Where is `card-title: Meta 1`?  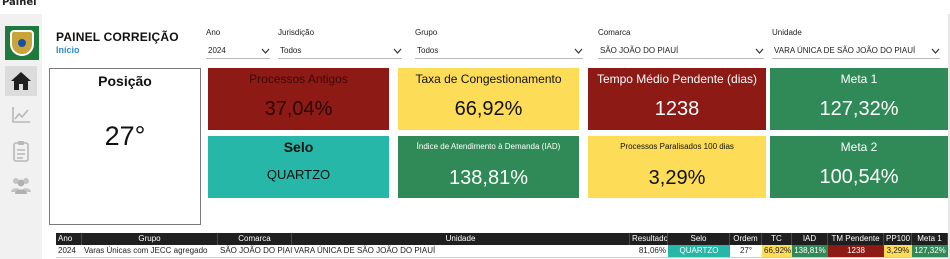
card-title: Meta 1 is located at coordinates (859, 79).